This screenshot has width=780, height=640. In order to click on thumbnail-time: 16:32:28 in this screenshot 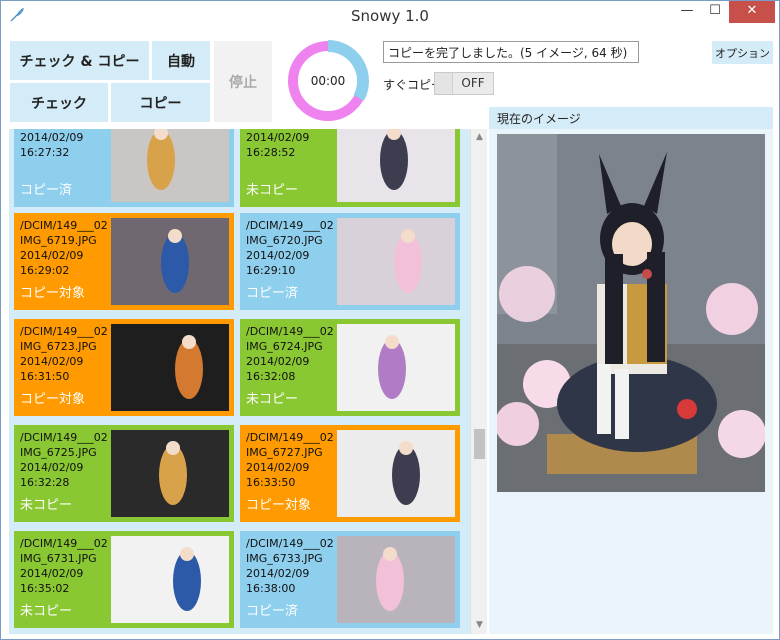, I will do `click(45, 482)`.